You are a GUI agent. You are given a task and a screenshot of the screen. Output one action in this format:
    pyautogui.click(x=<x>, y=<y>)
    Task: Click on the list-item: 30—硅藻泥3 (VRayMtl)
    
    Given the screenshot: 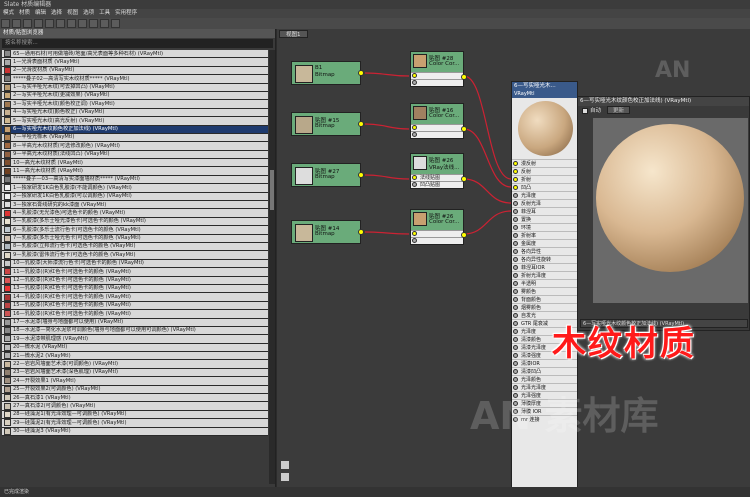 What is the action you would take?
    pyautogui.click(x=135, y=431)
    